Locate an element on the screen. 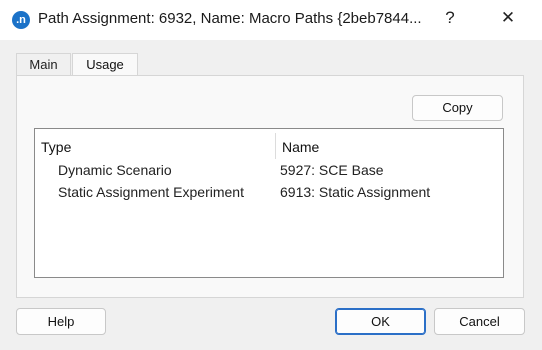 This screenshot has width=542, height=350. list-item: Static Assignment Experiment 6913 is located at coordinates (269, 193).